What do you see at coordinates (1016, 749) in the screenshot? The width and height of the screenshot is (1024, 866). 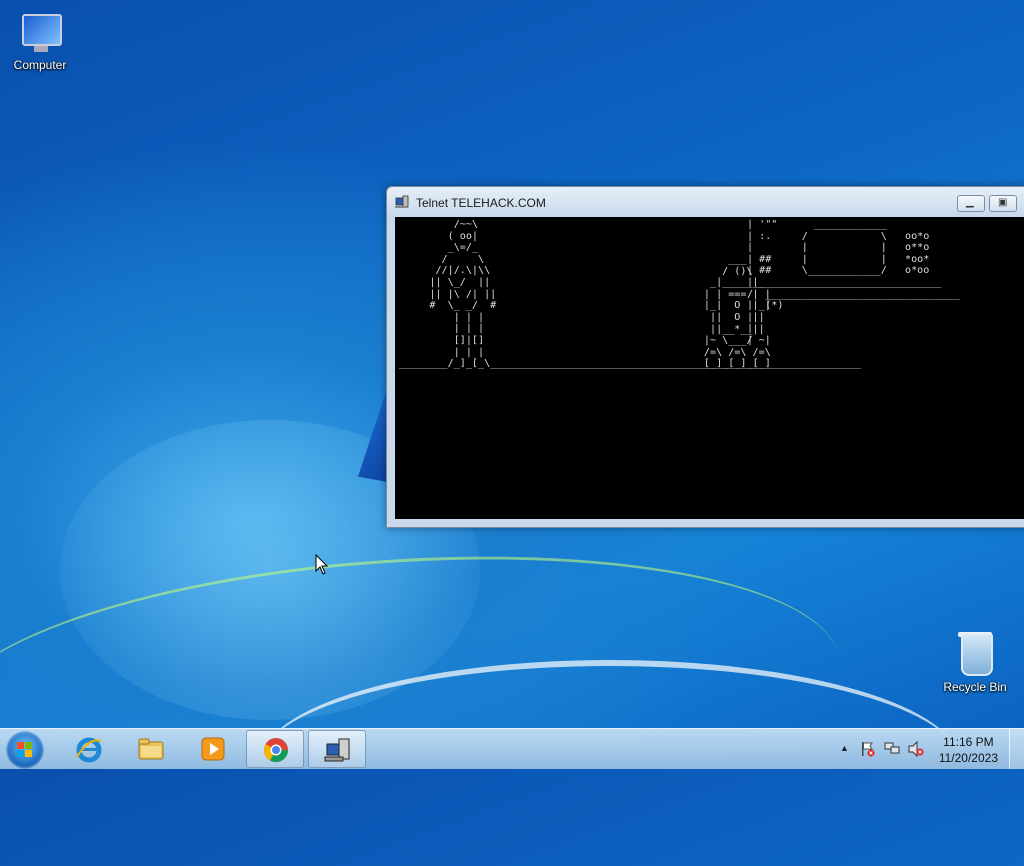 I see `show-desktop-button` at bounding box center [1016, 749].